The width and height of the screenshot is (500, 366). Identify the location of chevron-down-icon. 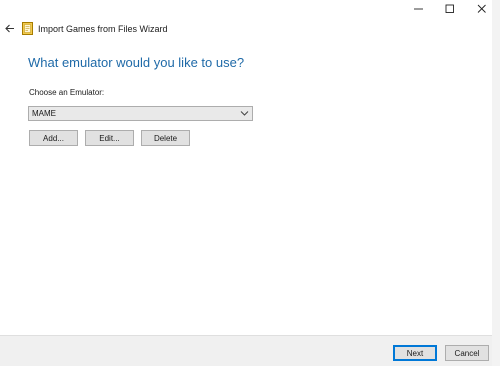
(244, 113).